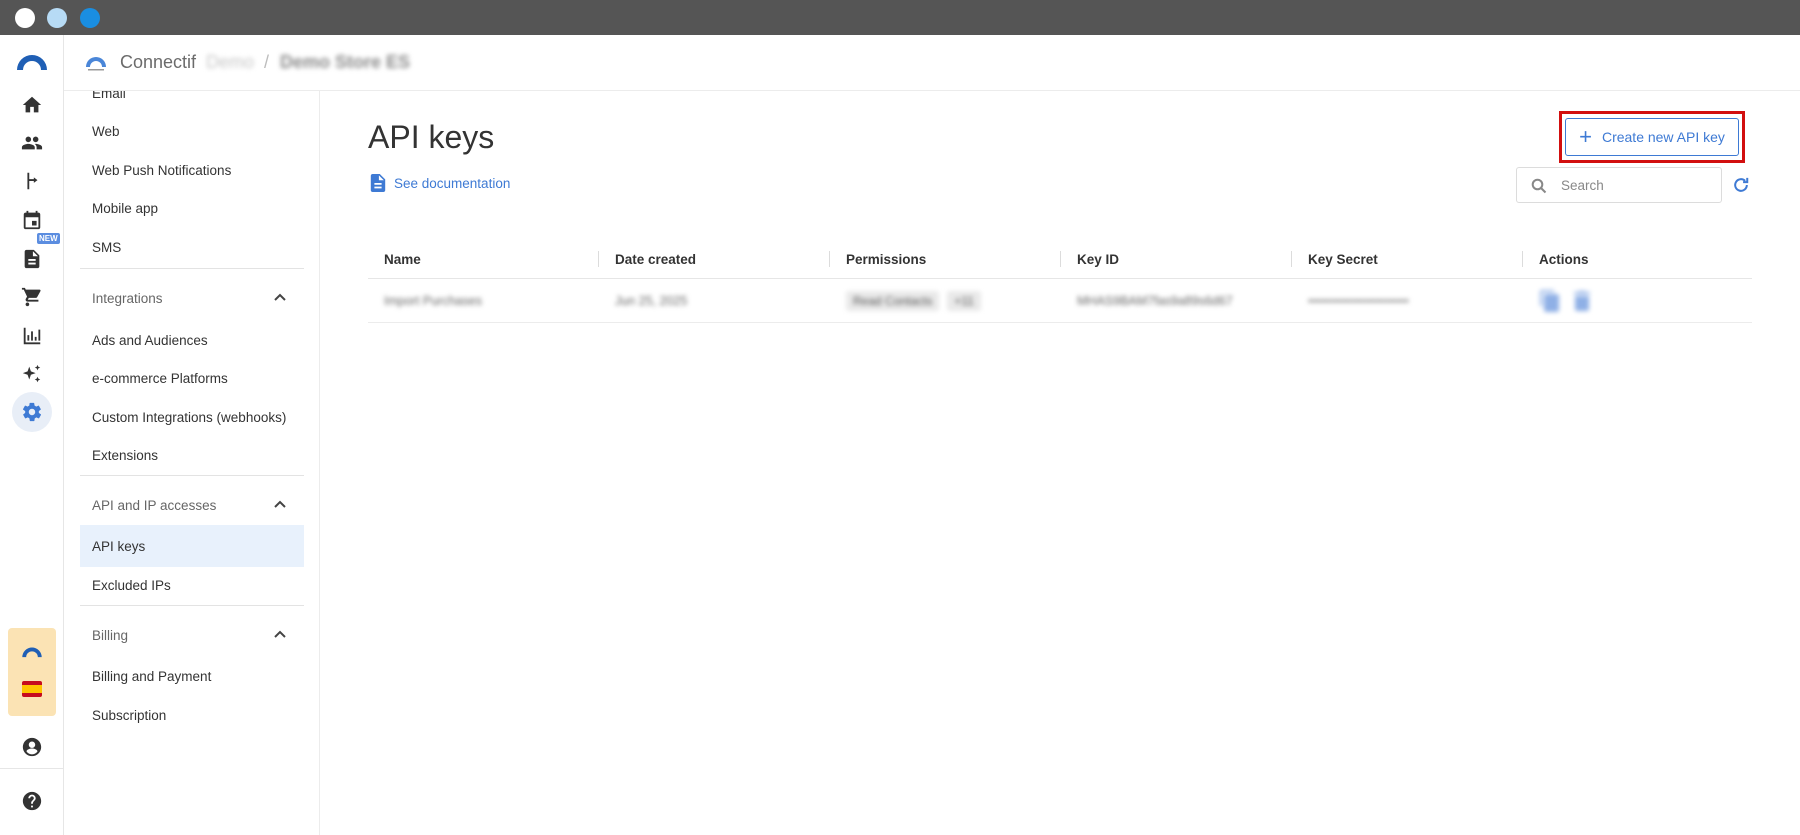 The image size is (1800, 835). What do you see at coordinates (192, 417) in the screenshot?
I see `sidebar-item-custom-integrations: Custom Integrations (webhooks)` at bounding box center [192, 417].